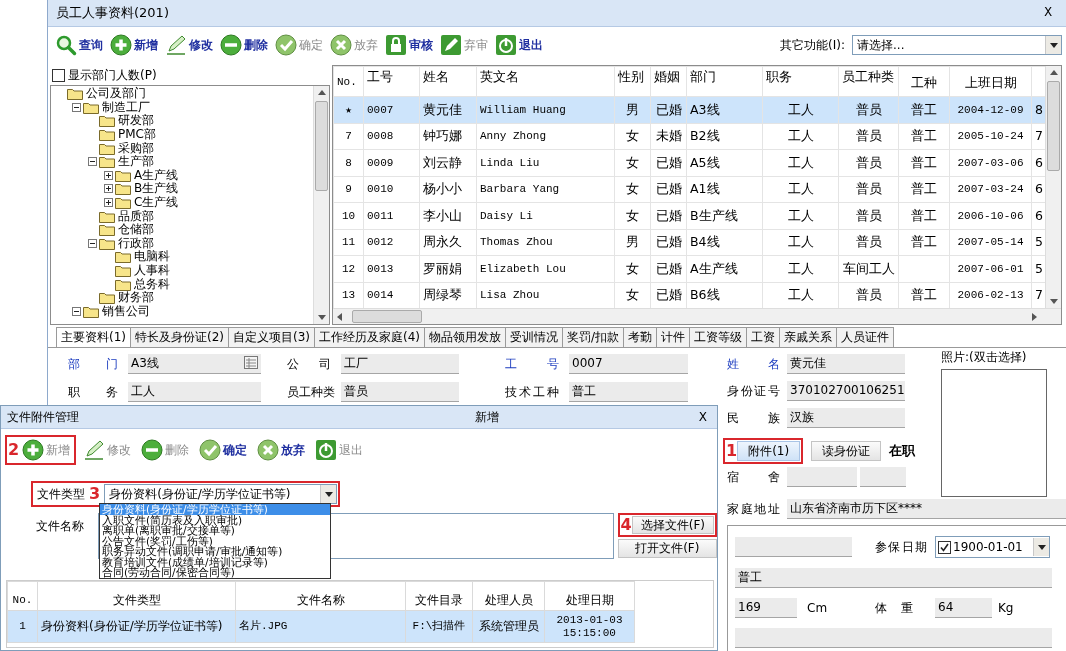  I want to click on column-header: 处理人员, so click(508, 596).